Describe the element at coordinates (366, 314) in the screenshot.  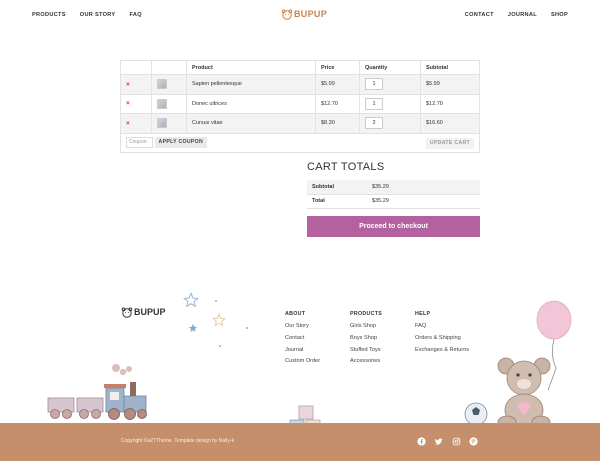
I see `footer-products-title: PRODUCTS` at that location.